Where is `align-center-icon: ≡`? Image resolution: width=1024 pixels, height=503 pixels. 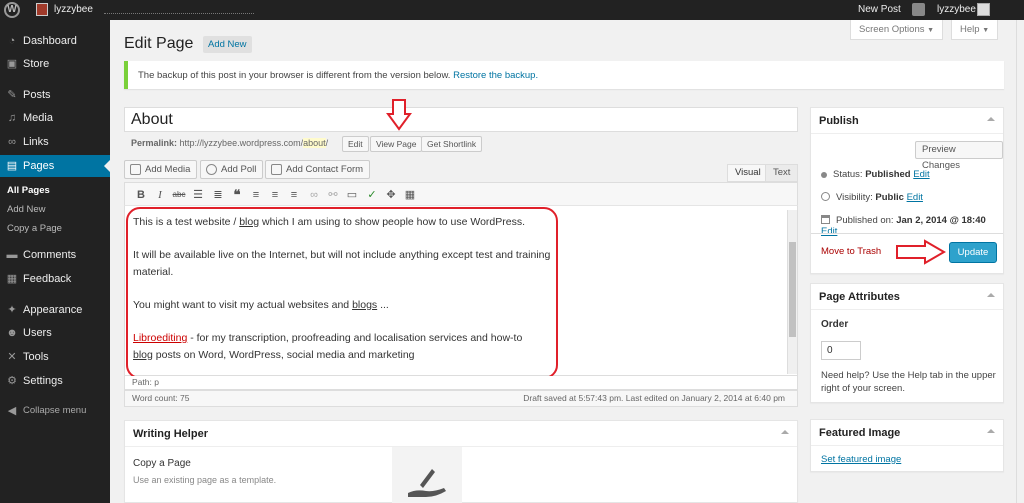 align-center-icon: ≡ is located at coordinates (275, 195).